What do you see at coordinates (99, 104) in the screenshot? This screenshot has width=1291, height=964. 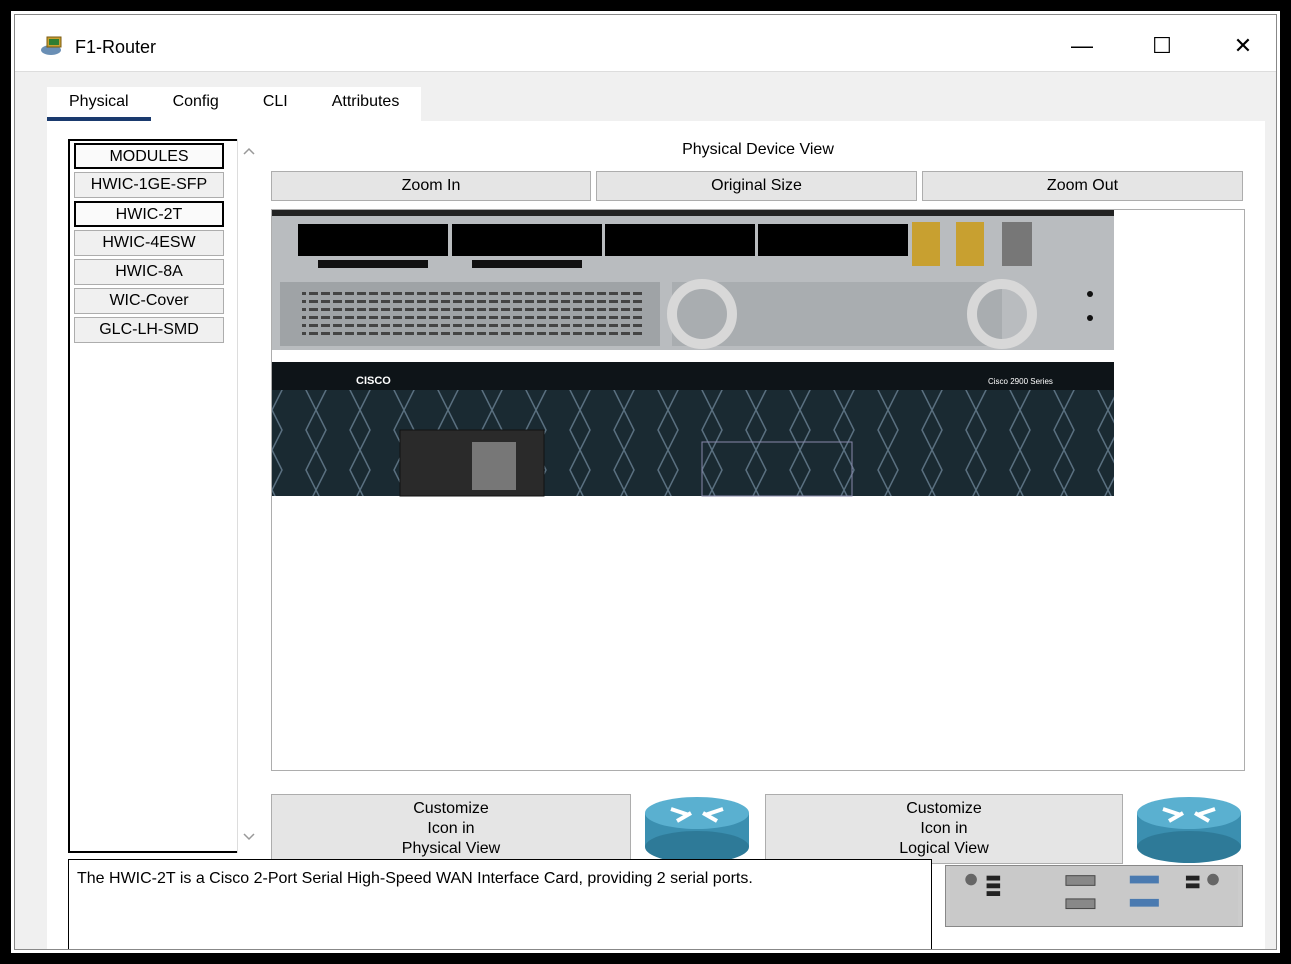 I see `tab-physical: Physical` at bounding box center [99, 104].